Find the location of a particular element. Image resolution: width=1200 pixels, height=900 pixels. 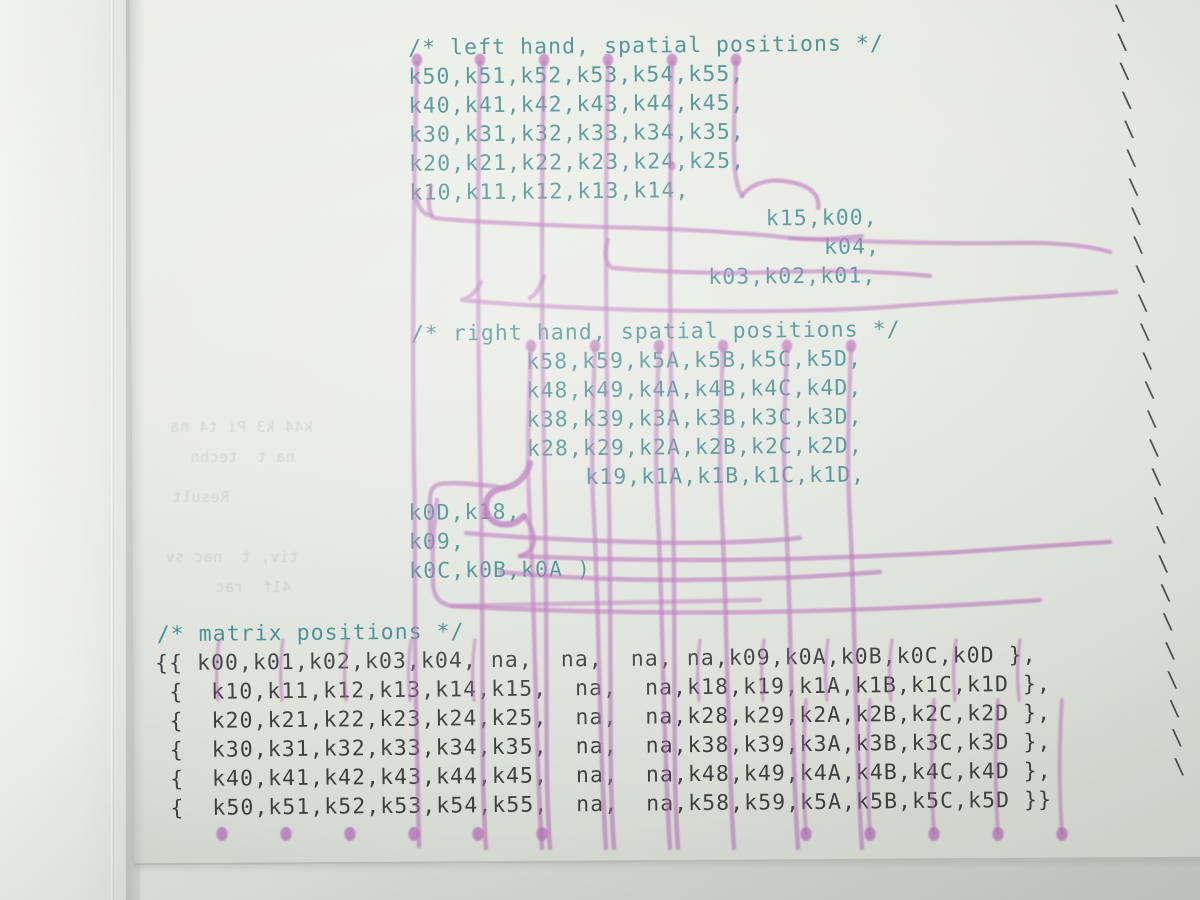

comment-matrix: /* matrix positions */ is located at coordinates (310, 633).